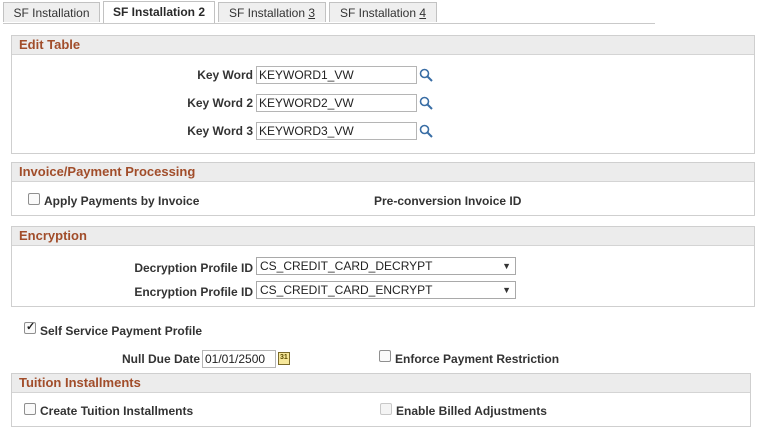 This screenshot has width=759, height=431. What do you see at coordinates (117, 411) in the screenshot?
I see `create-tuition-label: Create Tuition Installments` at bounding box center [117, 411].